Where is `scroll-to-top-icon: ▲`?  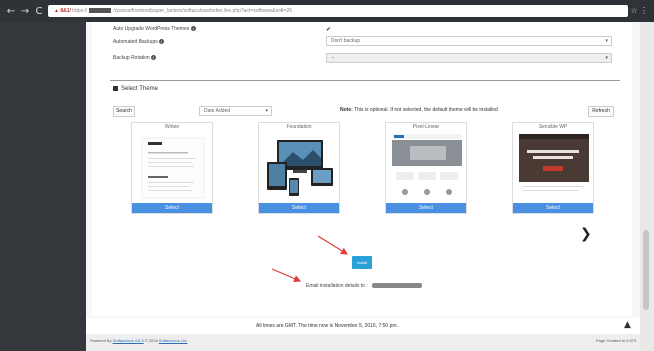
scroll-to-top-icon: ▲ is located at coordinates (627, 325).